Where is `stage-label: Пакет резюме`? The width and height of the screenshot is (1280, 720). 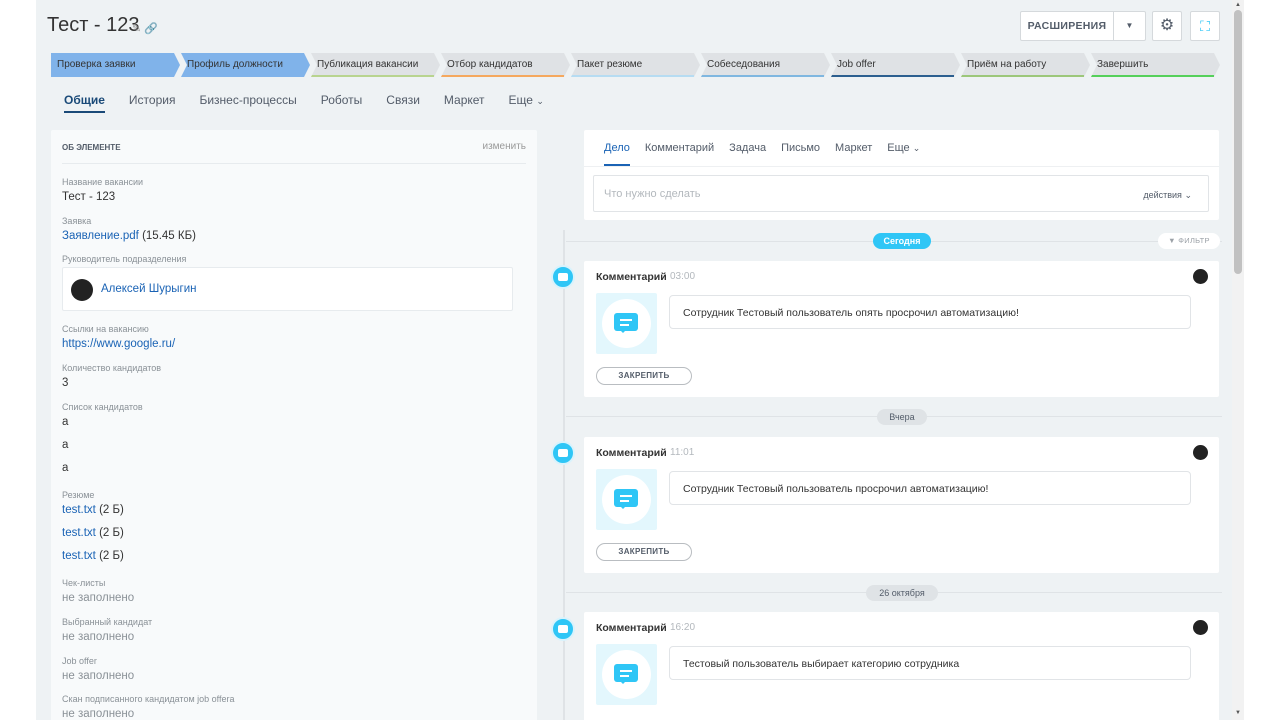 stage-label: Пакет резюме is located at coordinates (610, 64).